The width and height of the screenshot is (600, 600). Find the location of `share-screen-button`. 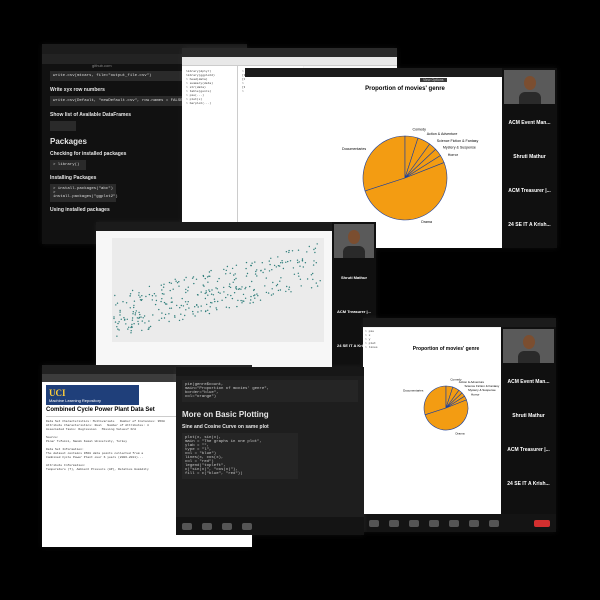

share-screen-button is located at coordinates (474, 523).